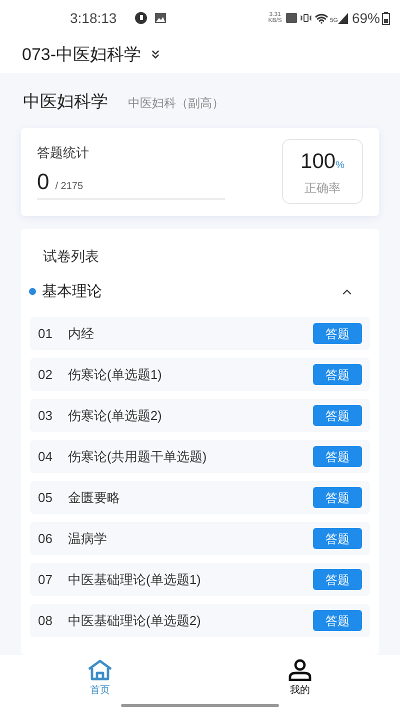 The width and height of the screenshot is (400, 711). Describe the element at coordinates (200, 415) in the screenshot. I see `paper-row: 03 伤寒论(单选题2) 答题` at that location.